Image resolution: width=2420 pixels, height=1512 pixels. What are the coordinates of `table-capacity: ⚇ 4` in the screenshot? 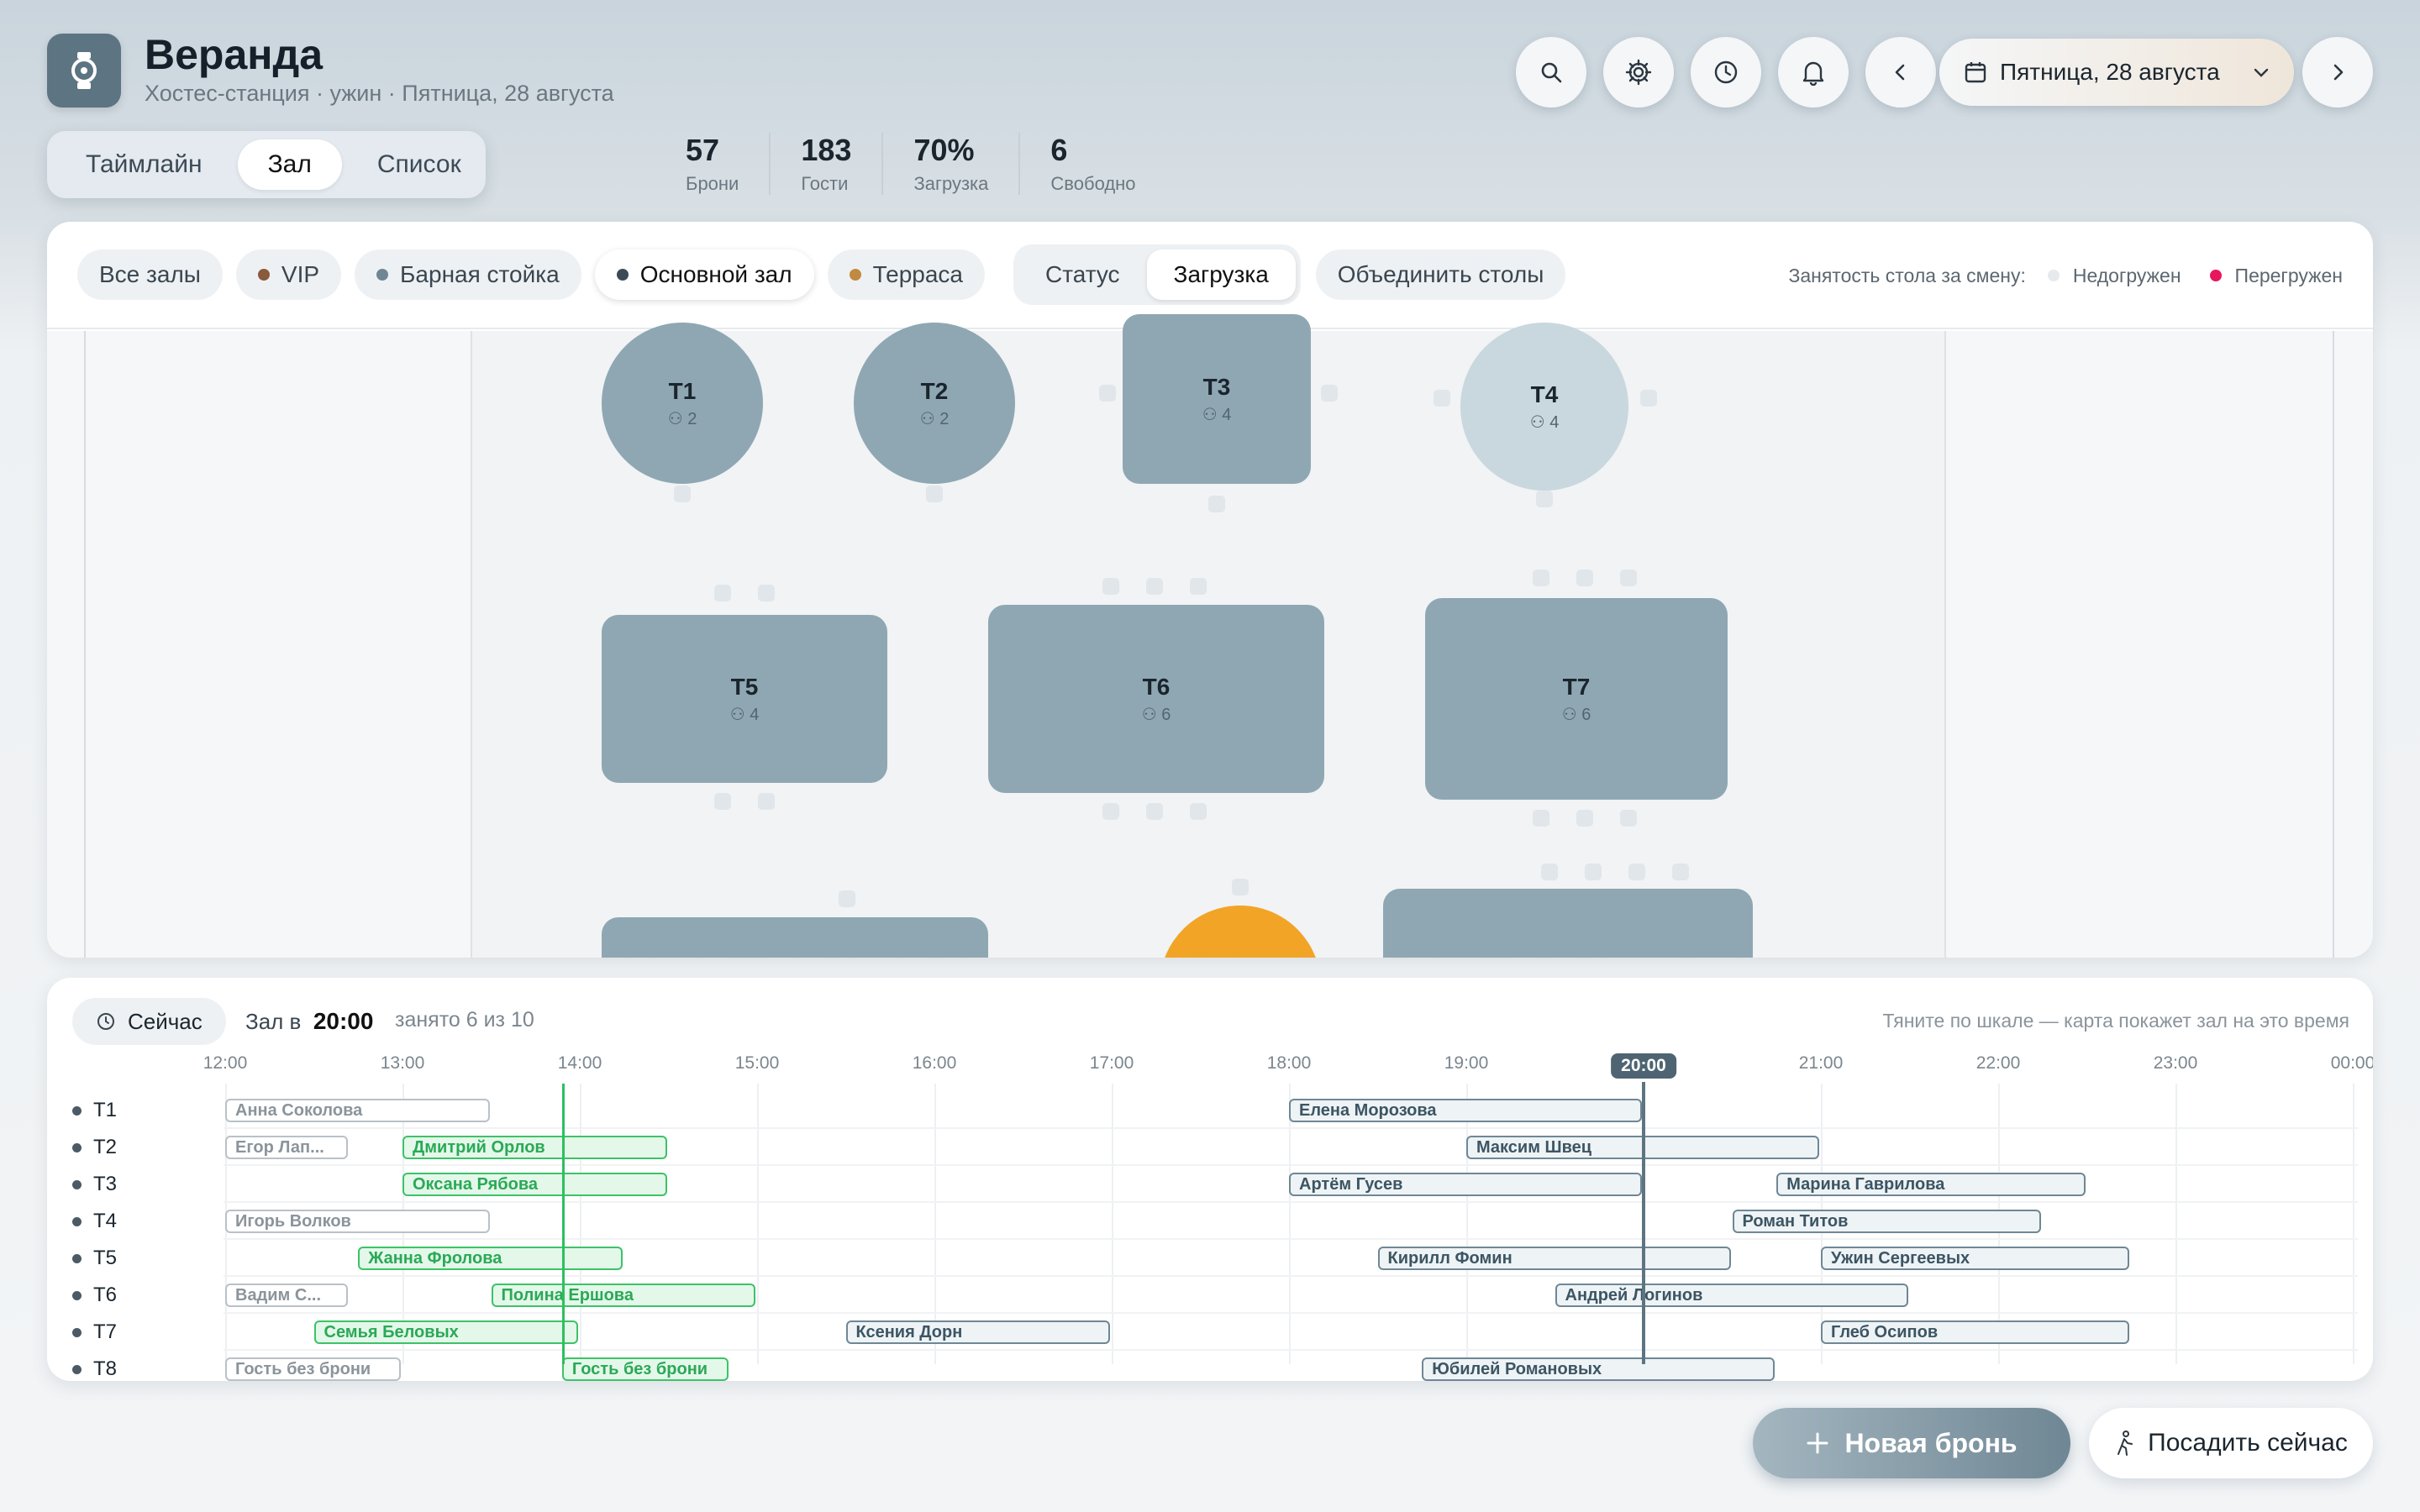 It's located at (1544, 422).